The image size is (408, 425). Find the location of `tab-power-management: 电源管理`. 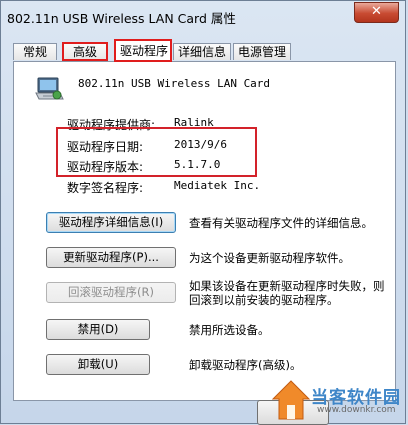

tab-power-management: 电源管理 is located at coordinates (262, 51).